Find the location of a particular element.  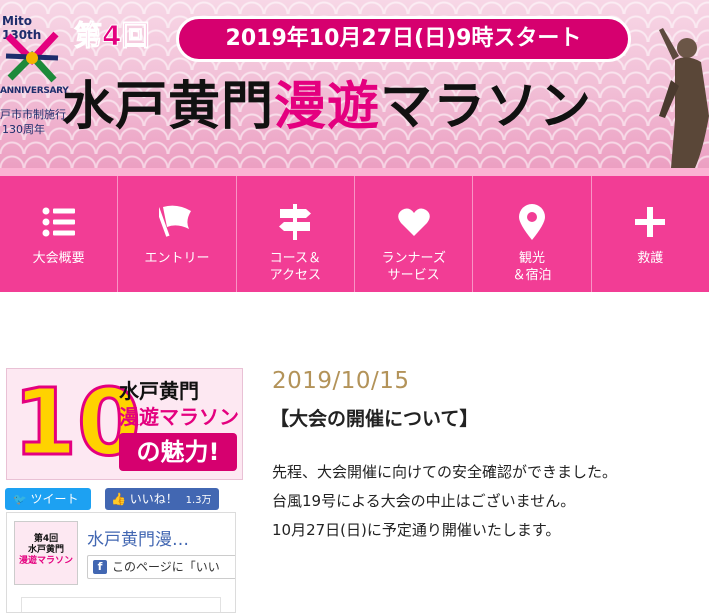

thumb-line3: 漫遊マラソン is located at coordinates (46, 561).